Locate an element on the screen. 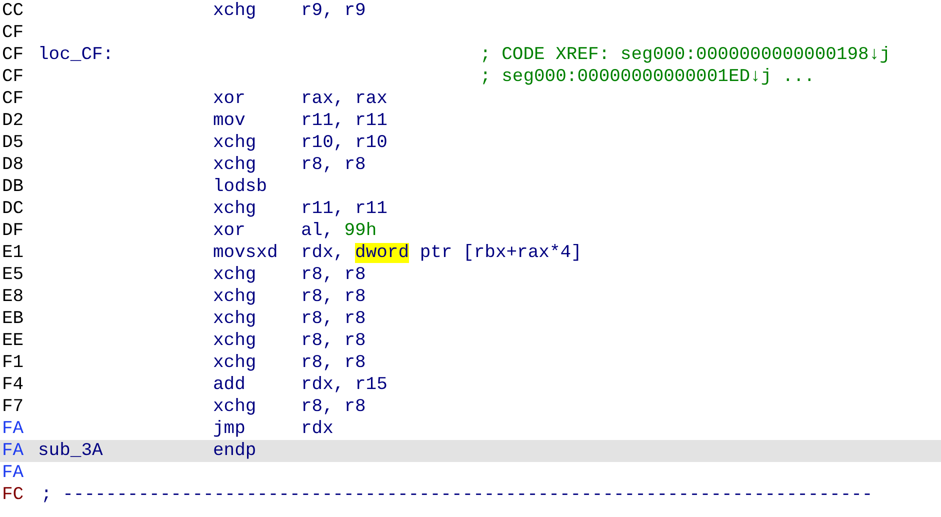 The width and height of the screenshot is (941, 517). operands: rdx is located at coordinates (317, 429).